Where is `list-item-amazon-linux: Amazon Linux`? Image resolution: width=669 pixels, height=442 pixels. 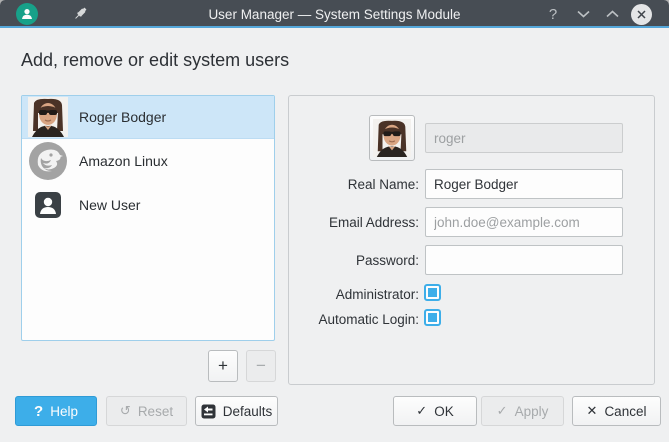
list-item-amazon-linux: Amazon Linux is located at coordinates (148, 161).